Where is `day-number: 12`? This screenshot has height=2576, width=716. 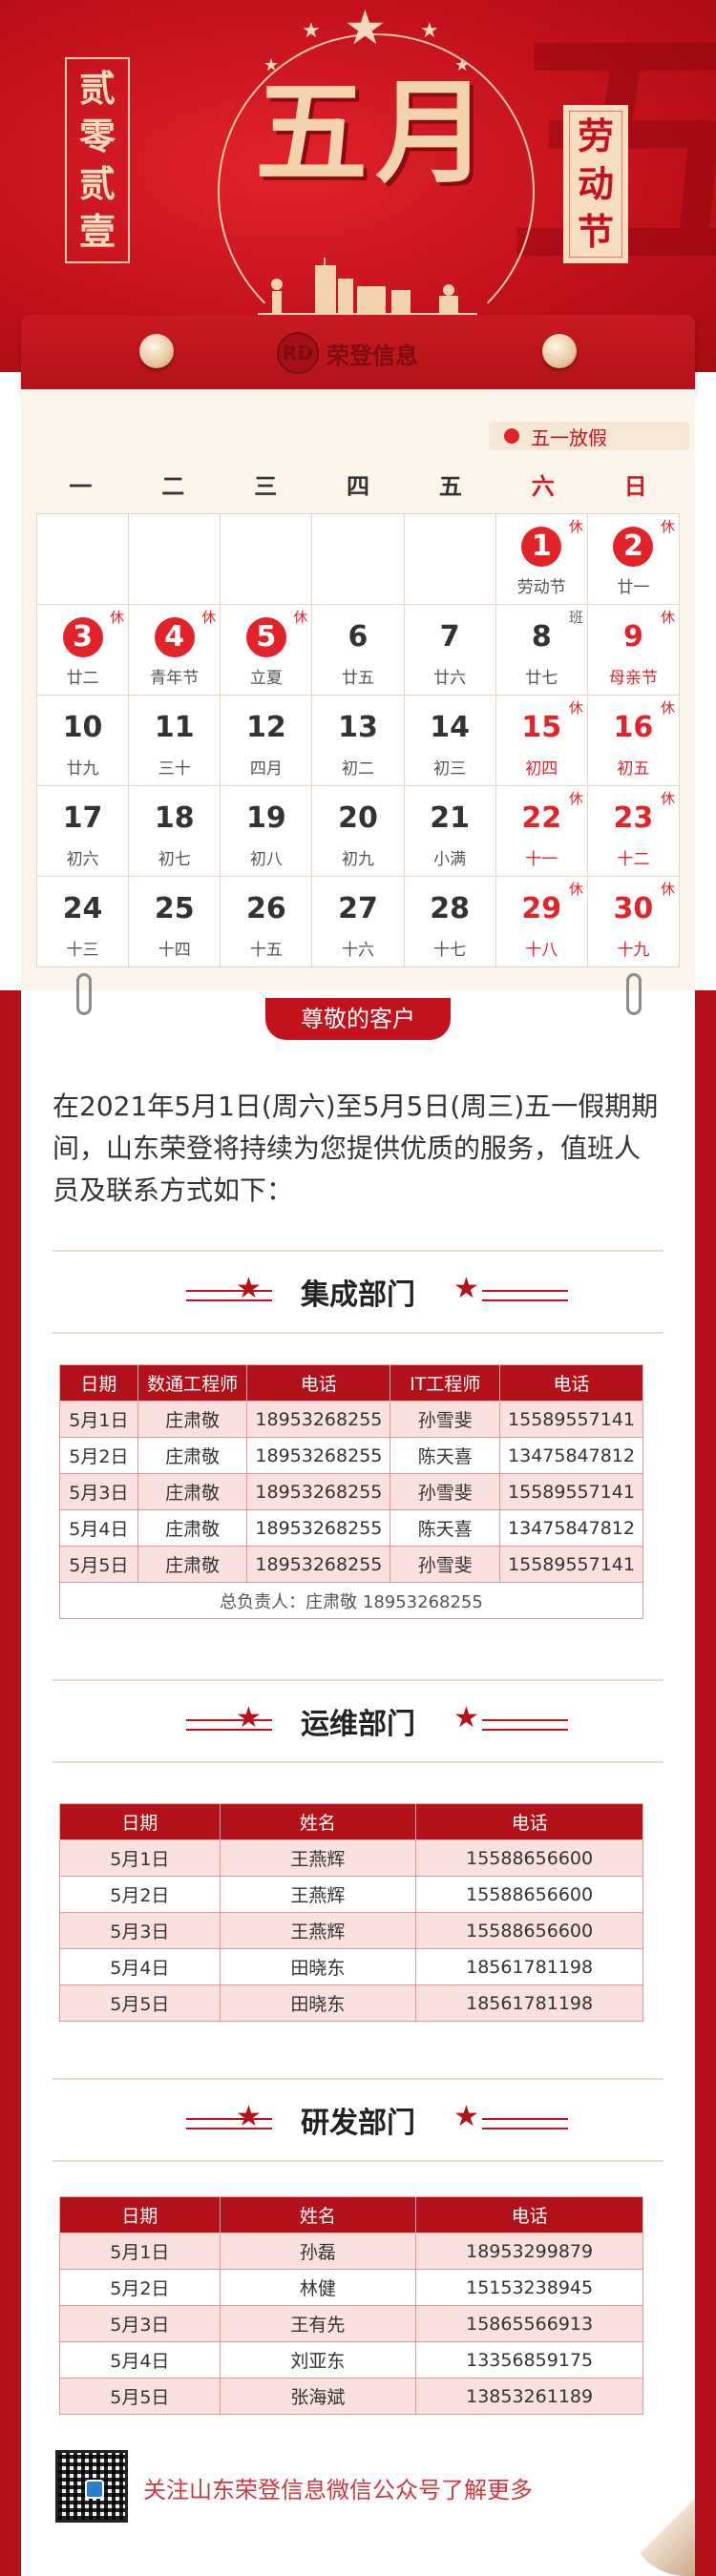
day-number: 12 is located at coordinates (265, 727).